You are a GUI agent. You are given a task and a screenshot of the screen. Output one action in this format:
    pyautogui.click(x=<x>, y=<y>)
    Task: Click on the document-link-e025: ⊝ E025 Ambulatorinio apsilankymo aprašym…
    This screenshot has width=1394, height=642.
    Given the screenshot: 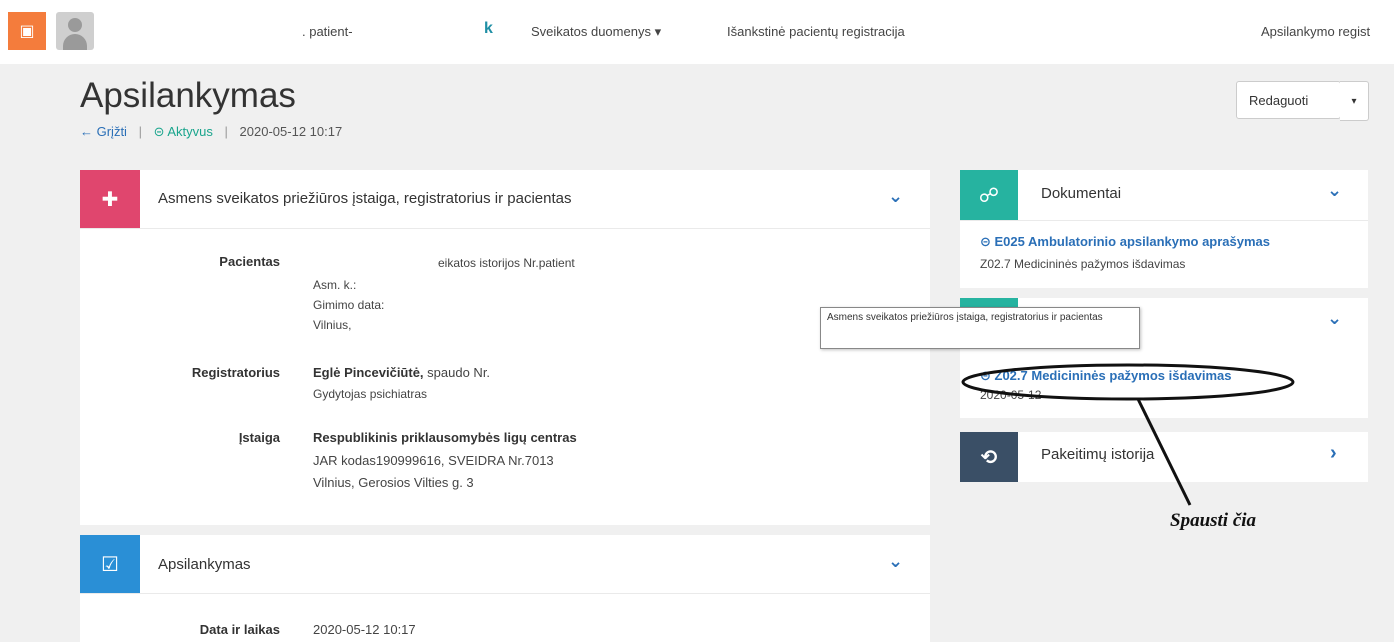 What is the action you would take?
    pyautogui.click(x=1125, y=242)
    